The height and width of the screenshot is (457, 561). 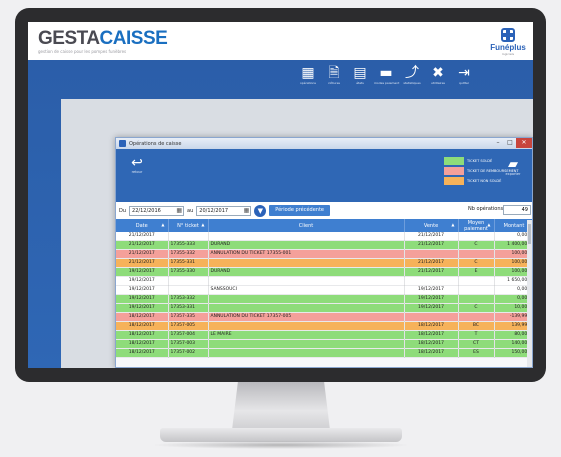 What do you see at coordinates (454, 170) in the screenshot?
I see `legend-swatch` at bounding box center [454, 170].